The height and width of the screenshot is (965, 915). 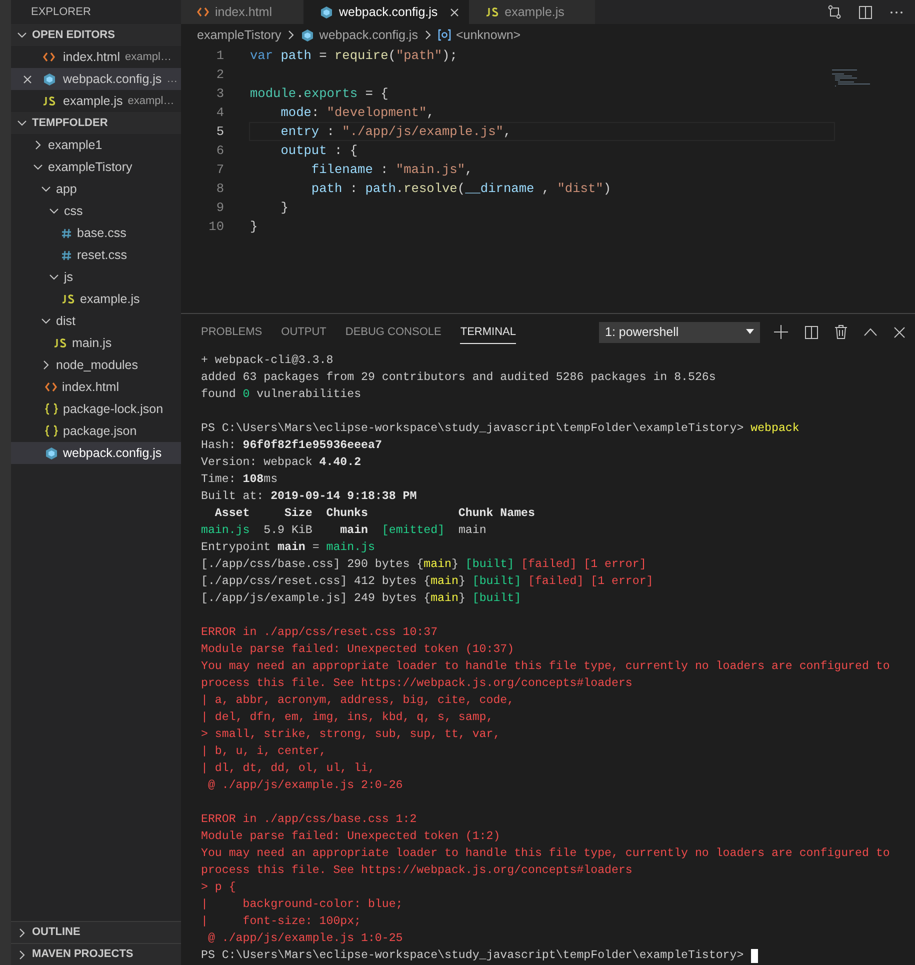 What do you see at coordinates (239, 35) in the screenshot?
I see `breadcrumb-item: exampleTistory` at bounding box center [239, 35].